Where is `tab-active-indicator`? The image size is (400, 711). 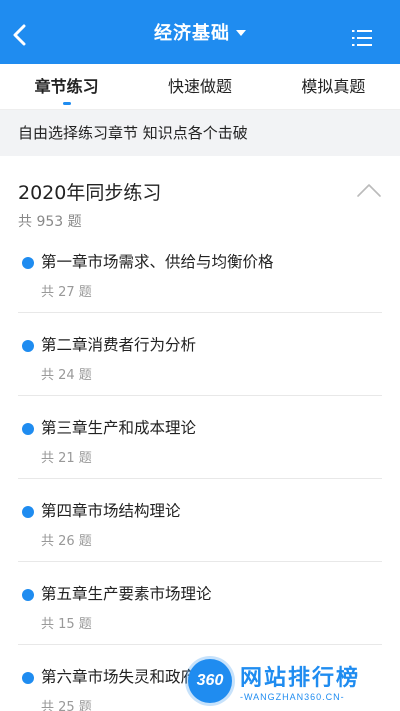 tab-active-indicator is located at coordinates (66, 103).